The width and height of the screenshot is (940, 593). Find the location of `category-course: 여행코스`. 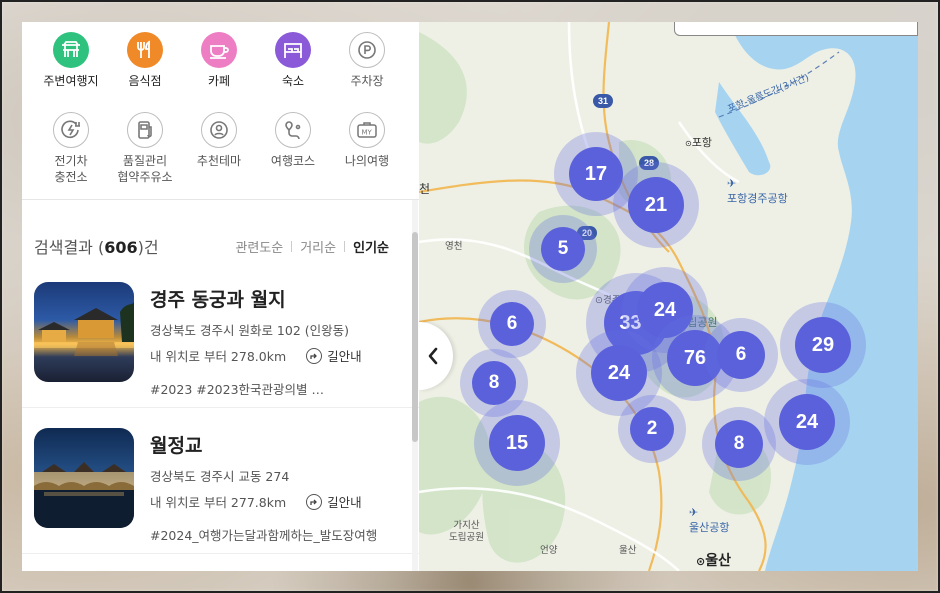

category-course: 여행코스 is located at coordinates (293, 155).